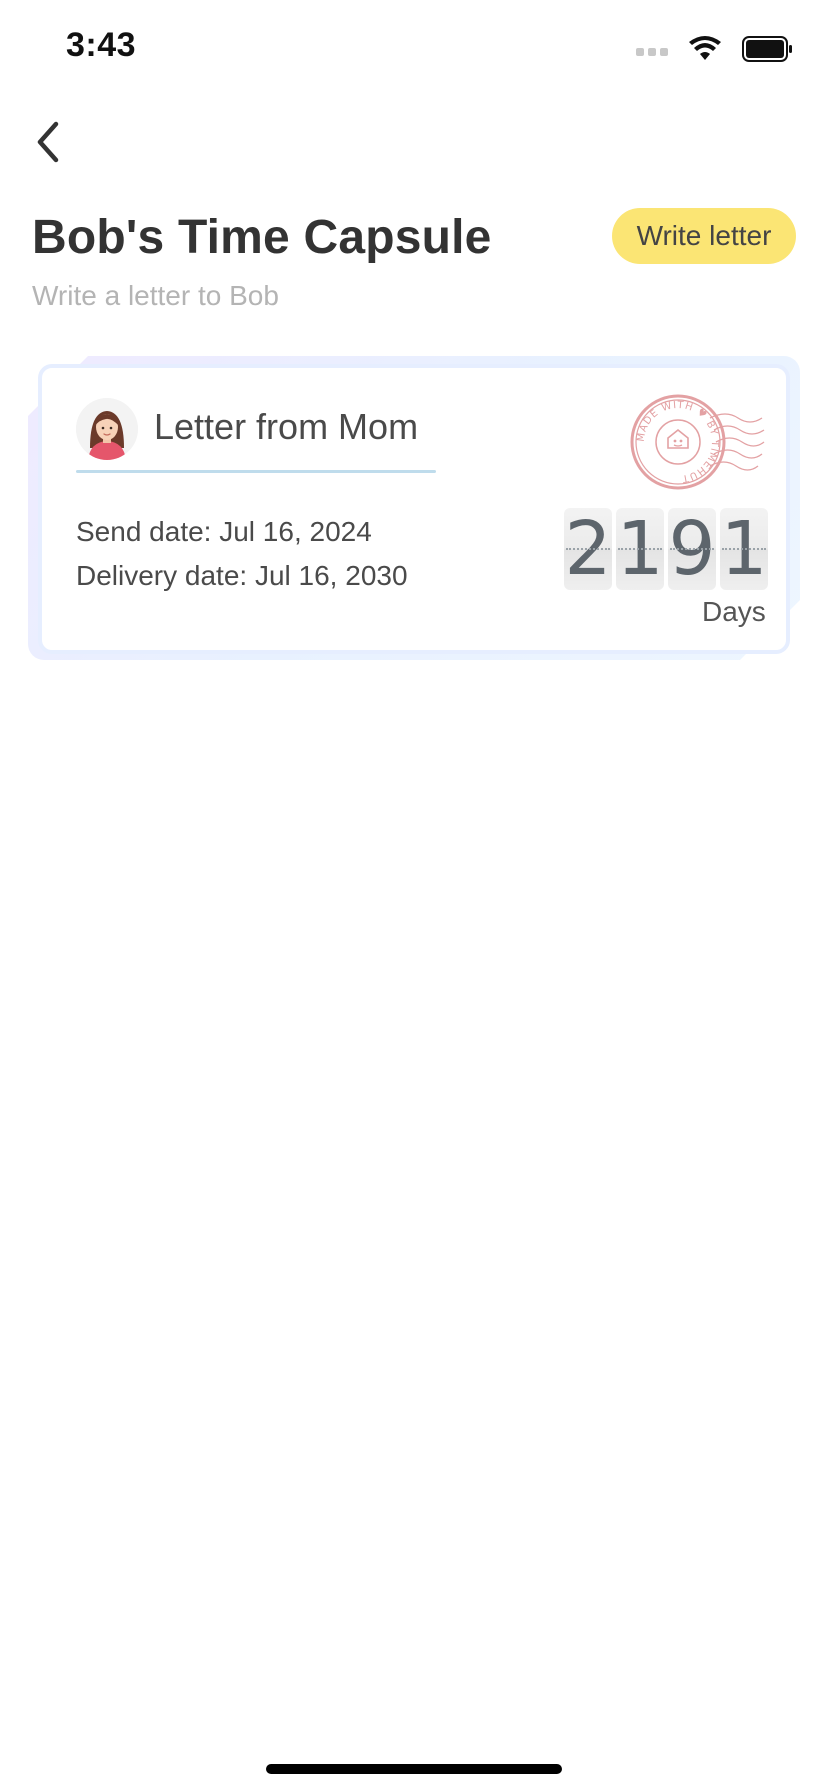 This screenshot has height=1792, width=828. I want to click on status-time: 3:43, so click(101, 45).